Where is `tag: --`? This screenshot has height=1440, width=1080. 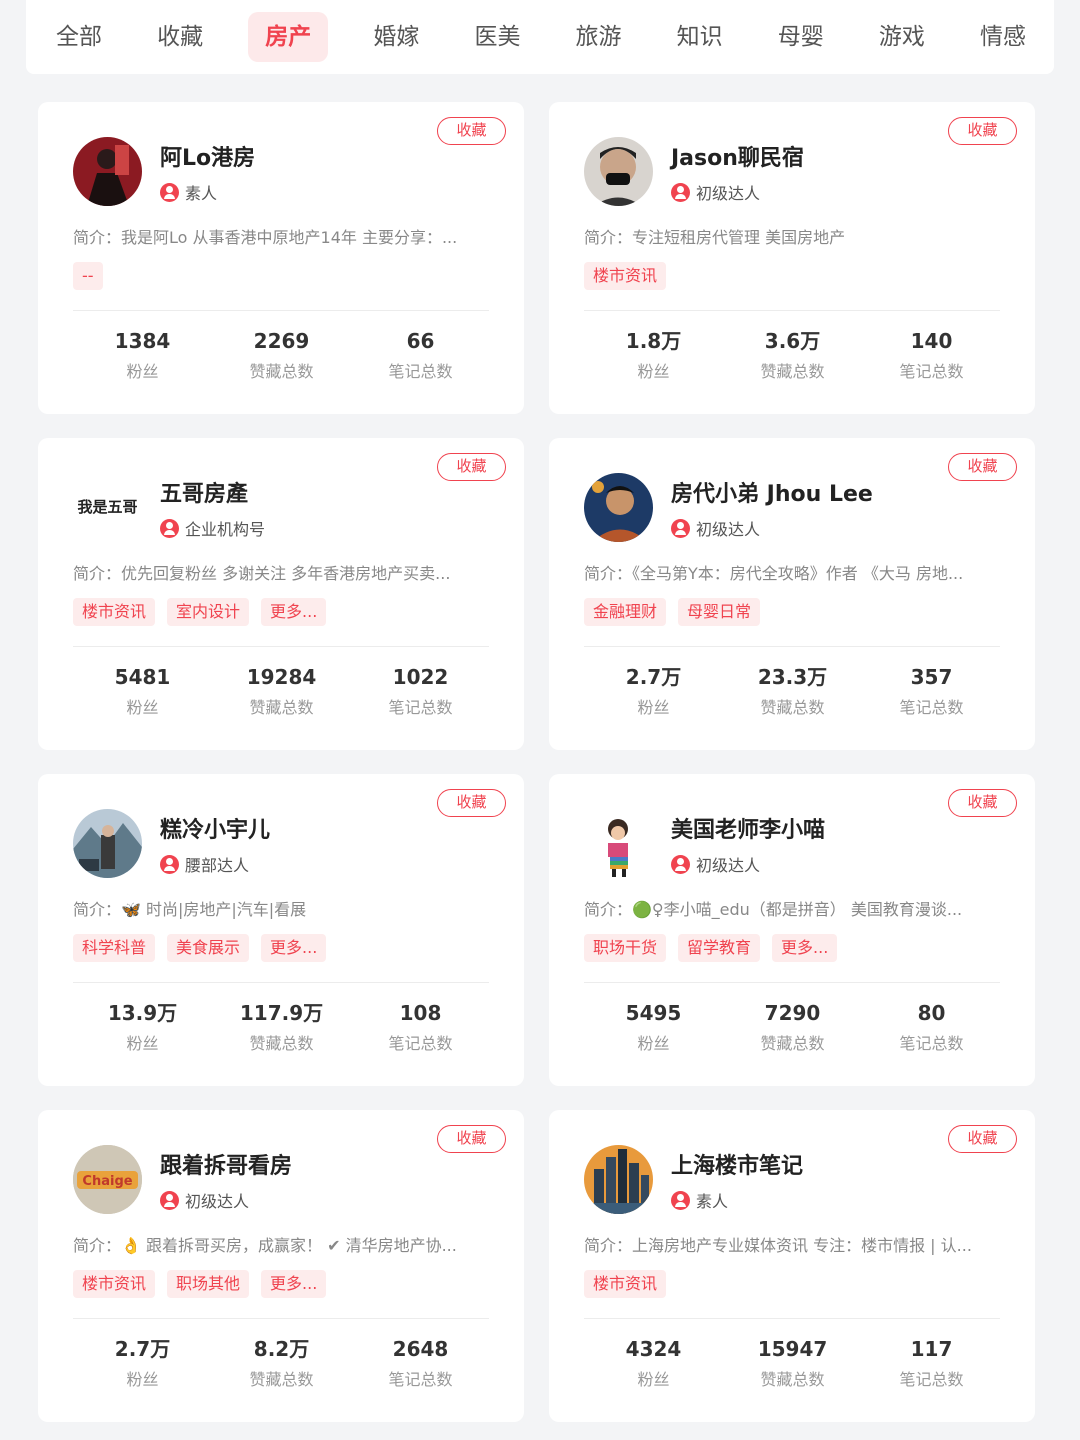 tag: -- is located at coordinates (88, 276).